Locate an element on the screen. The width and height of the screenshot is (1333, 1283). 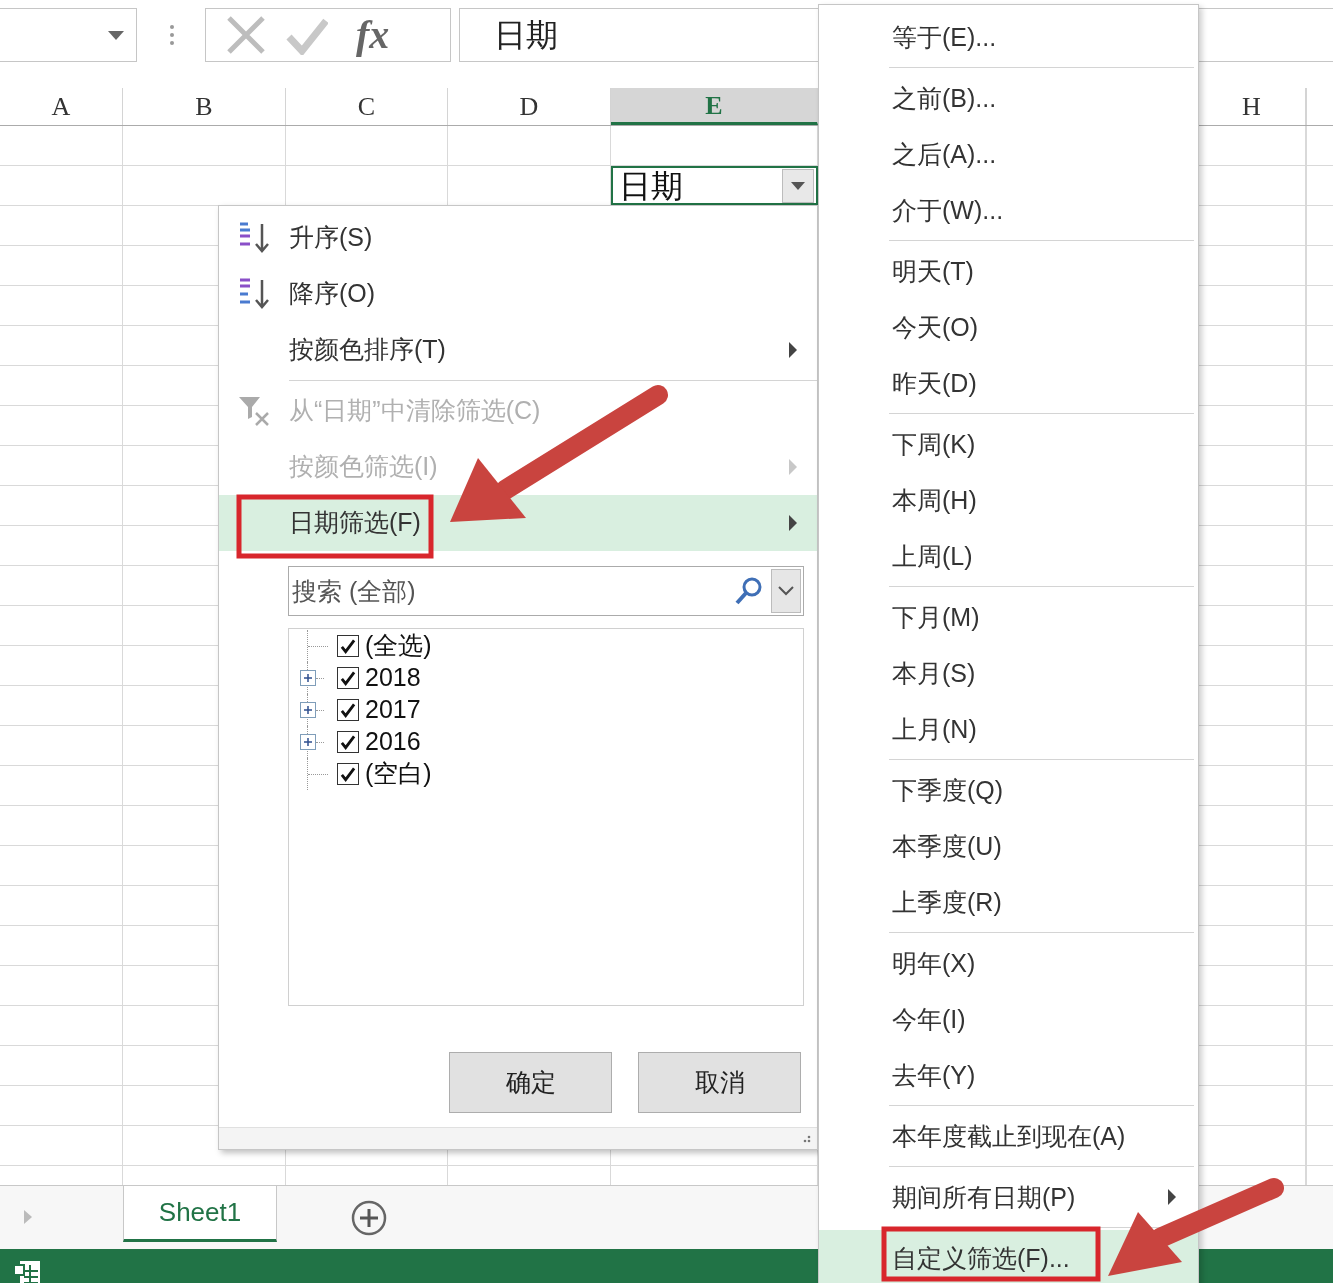
caret-icon is located at coordinates (798, 185).